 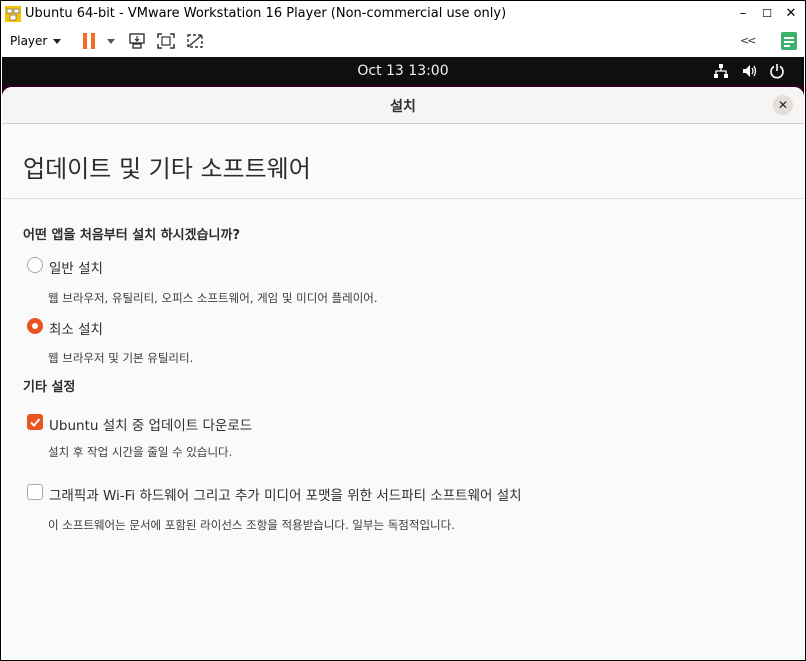 I want to click on checkbox-unchecked-icon, so click(x=35, y=492).